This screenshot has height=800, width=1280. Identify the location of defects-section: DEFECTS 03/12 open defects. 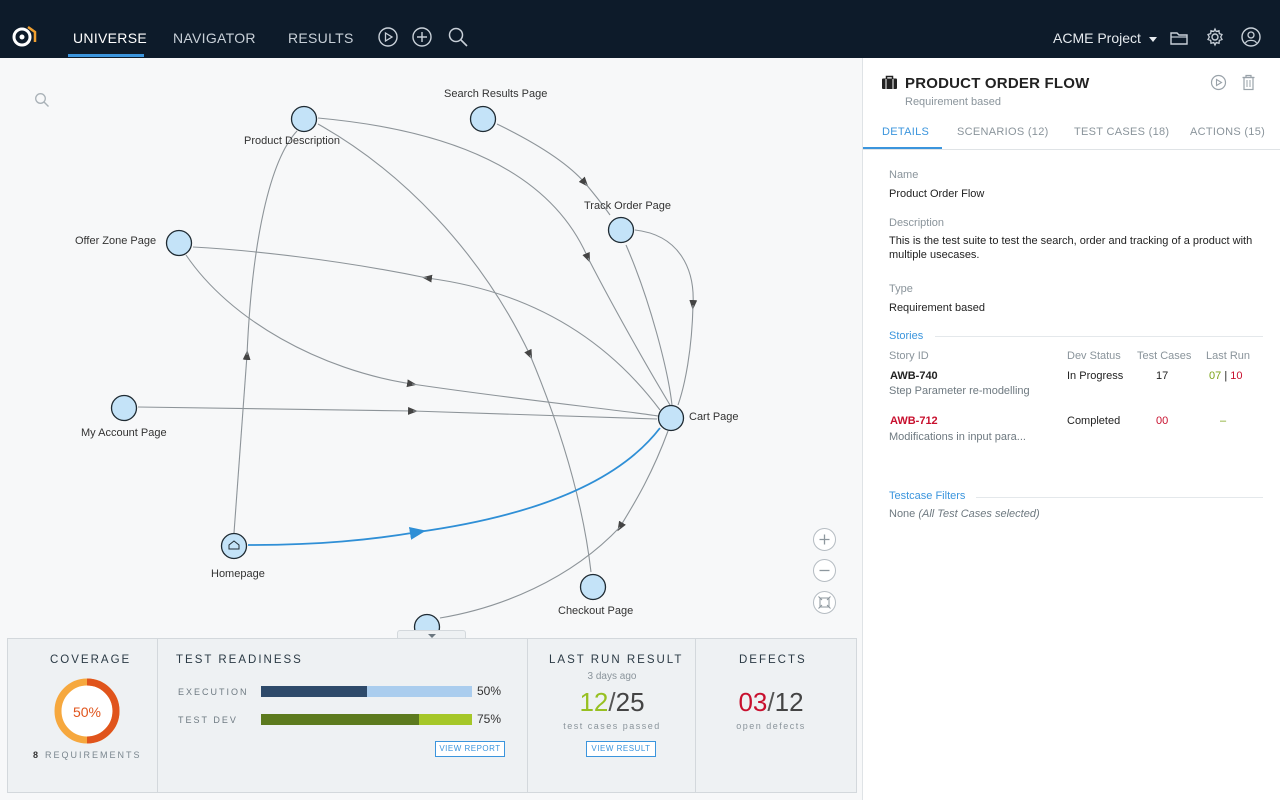
(776, 715).